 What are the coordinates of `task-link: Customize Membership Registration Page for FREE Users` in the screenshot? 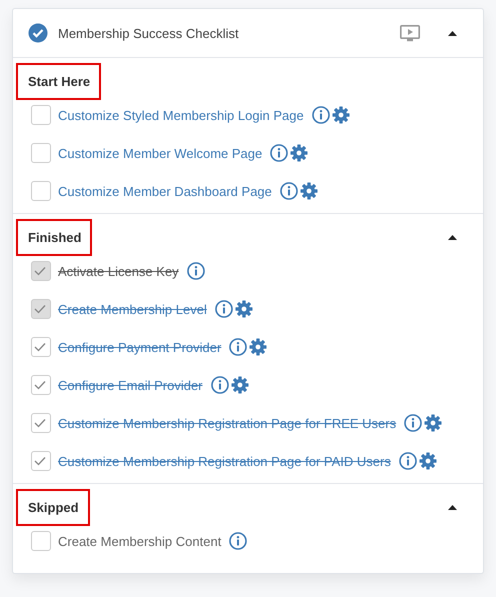 It's located at (227, 423).